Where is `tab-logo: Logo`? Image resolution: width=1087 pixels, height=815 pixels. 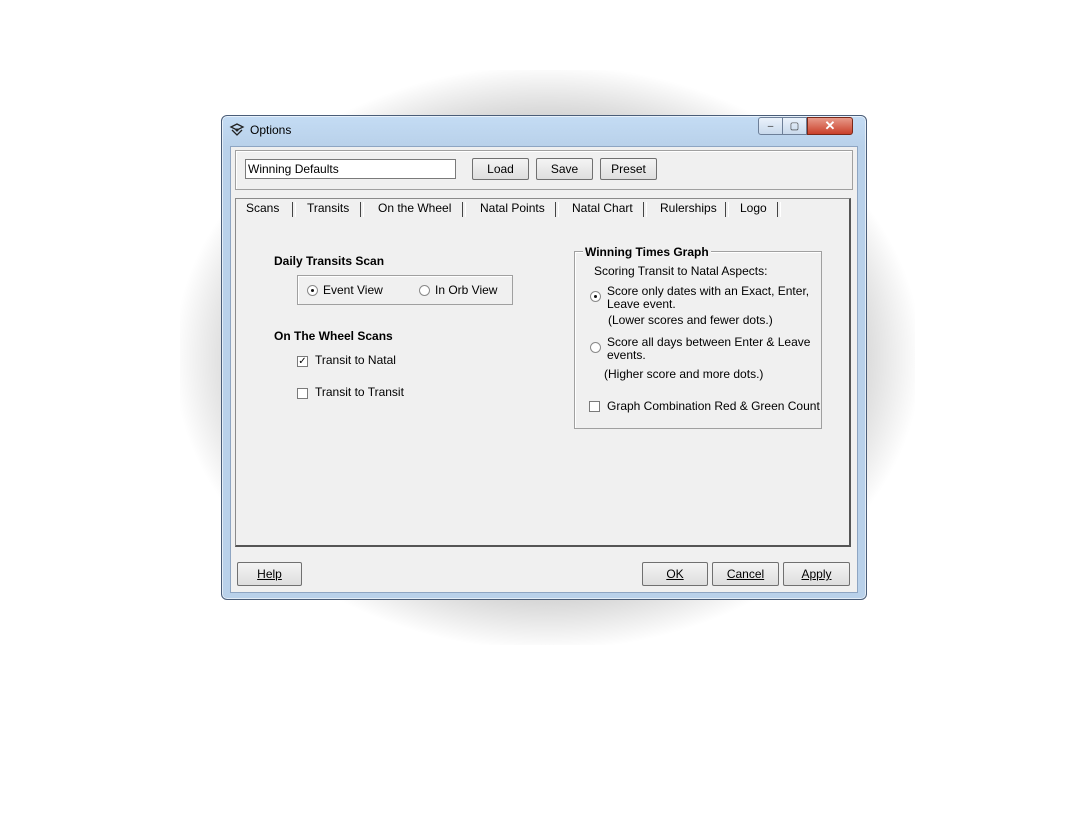 tab-logo: Logo is located at coordinates (753, 210).